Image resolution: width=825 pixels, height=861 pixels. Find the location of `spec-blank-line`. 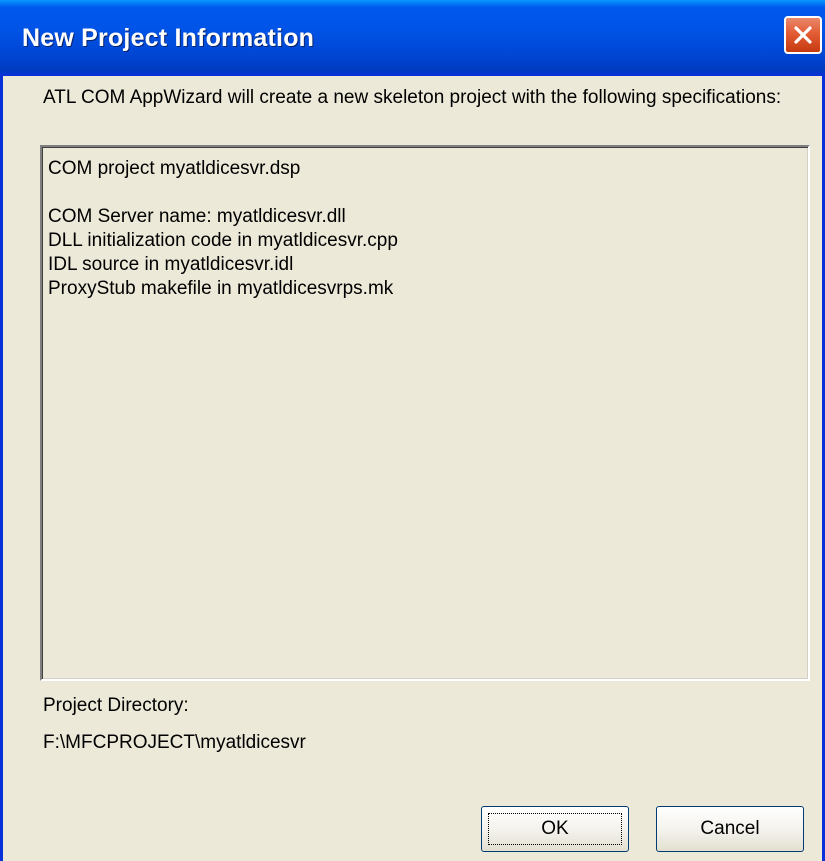

spec-blank-line is located at coordinates (428, 193).